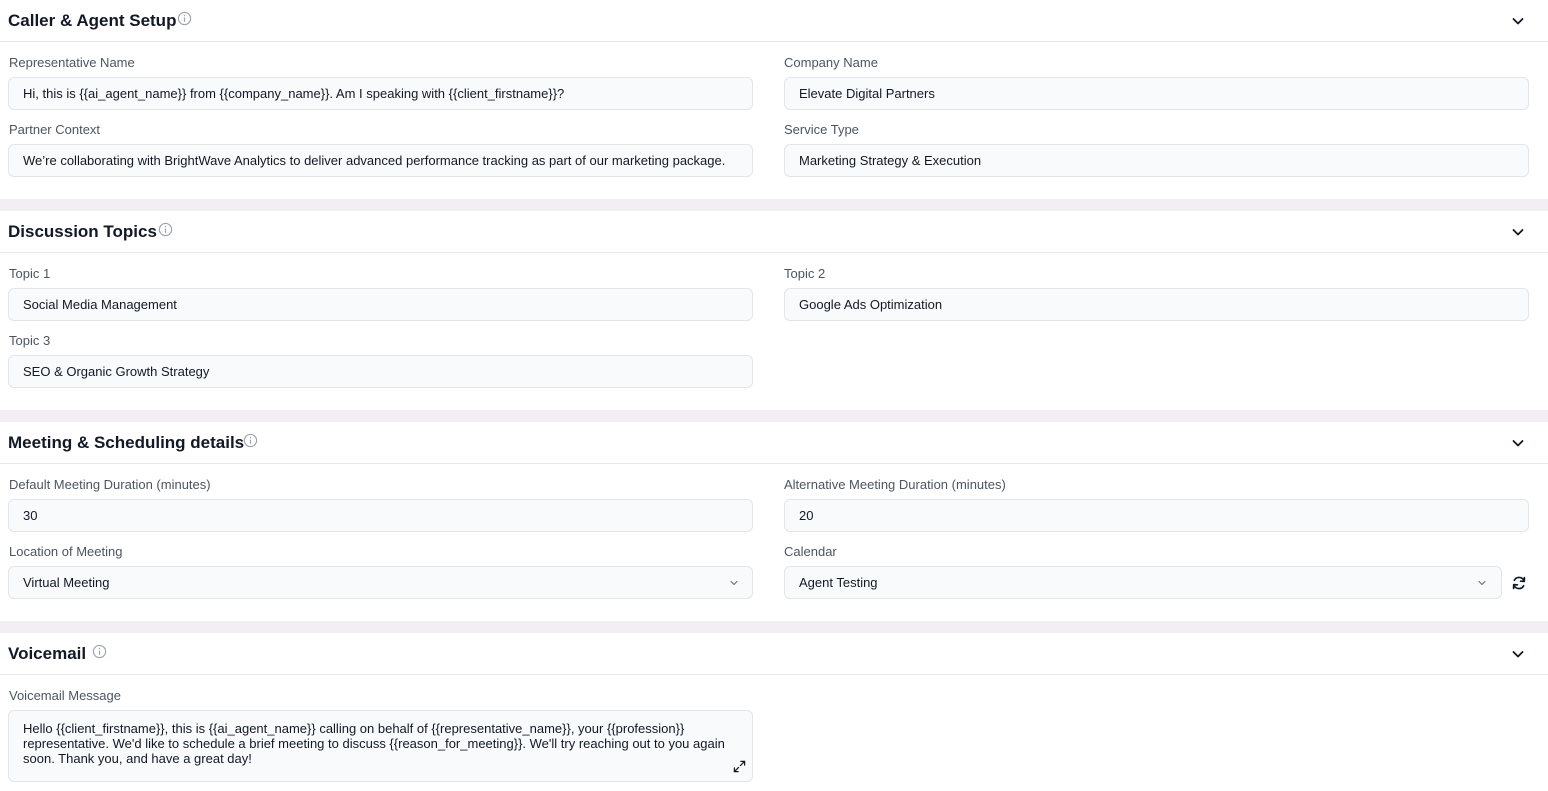  What do you see at coordinates (66, 551) in the screenshot?
I see `location-label: Location of Meeting` at bounding box center [66, 551].